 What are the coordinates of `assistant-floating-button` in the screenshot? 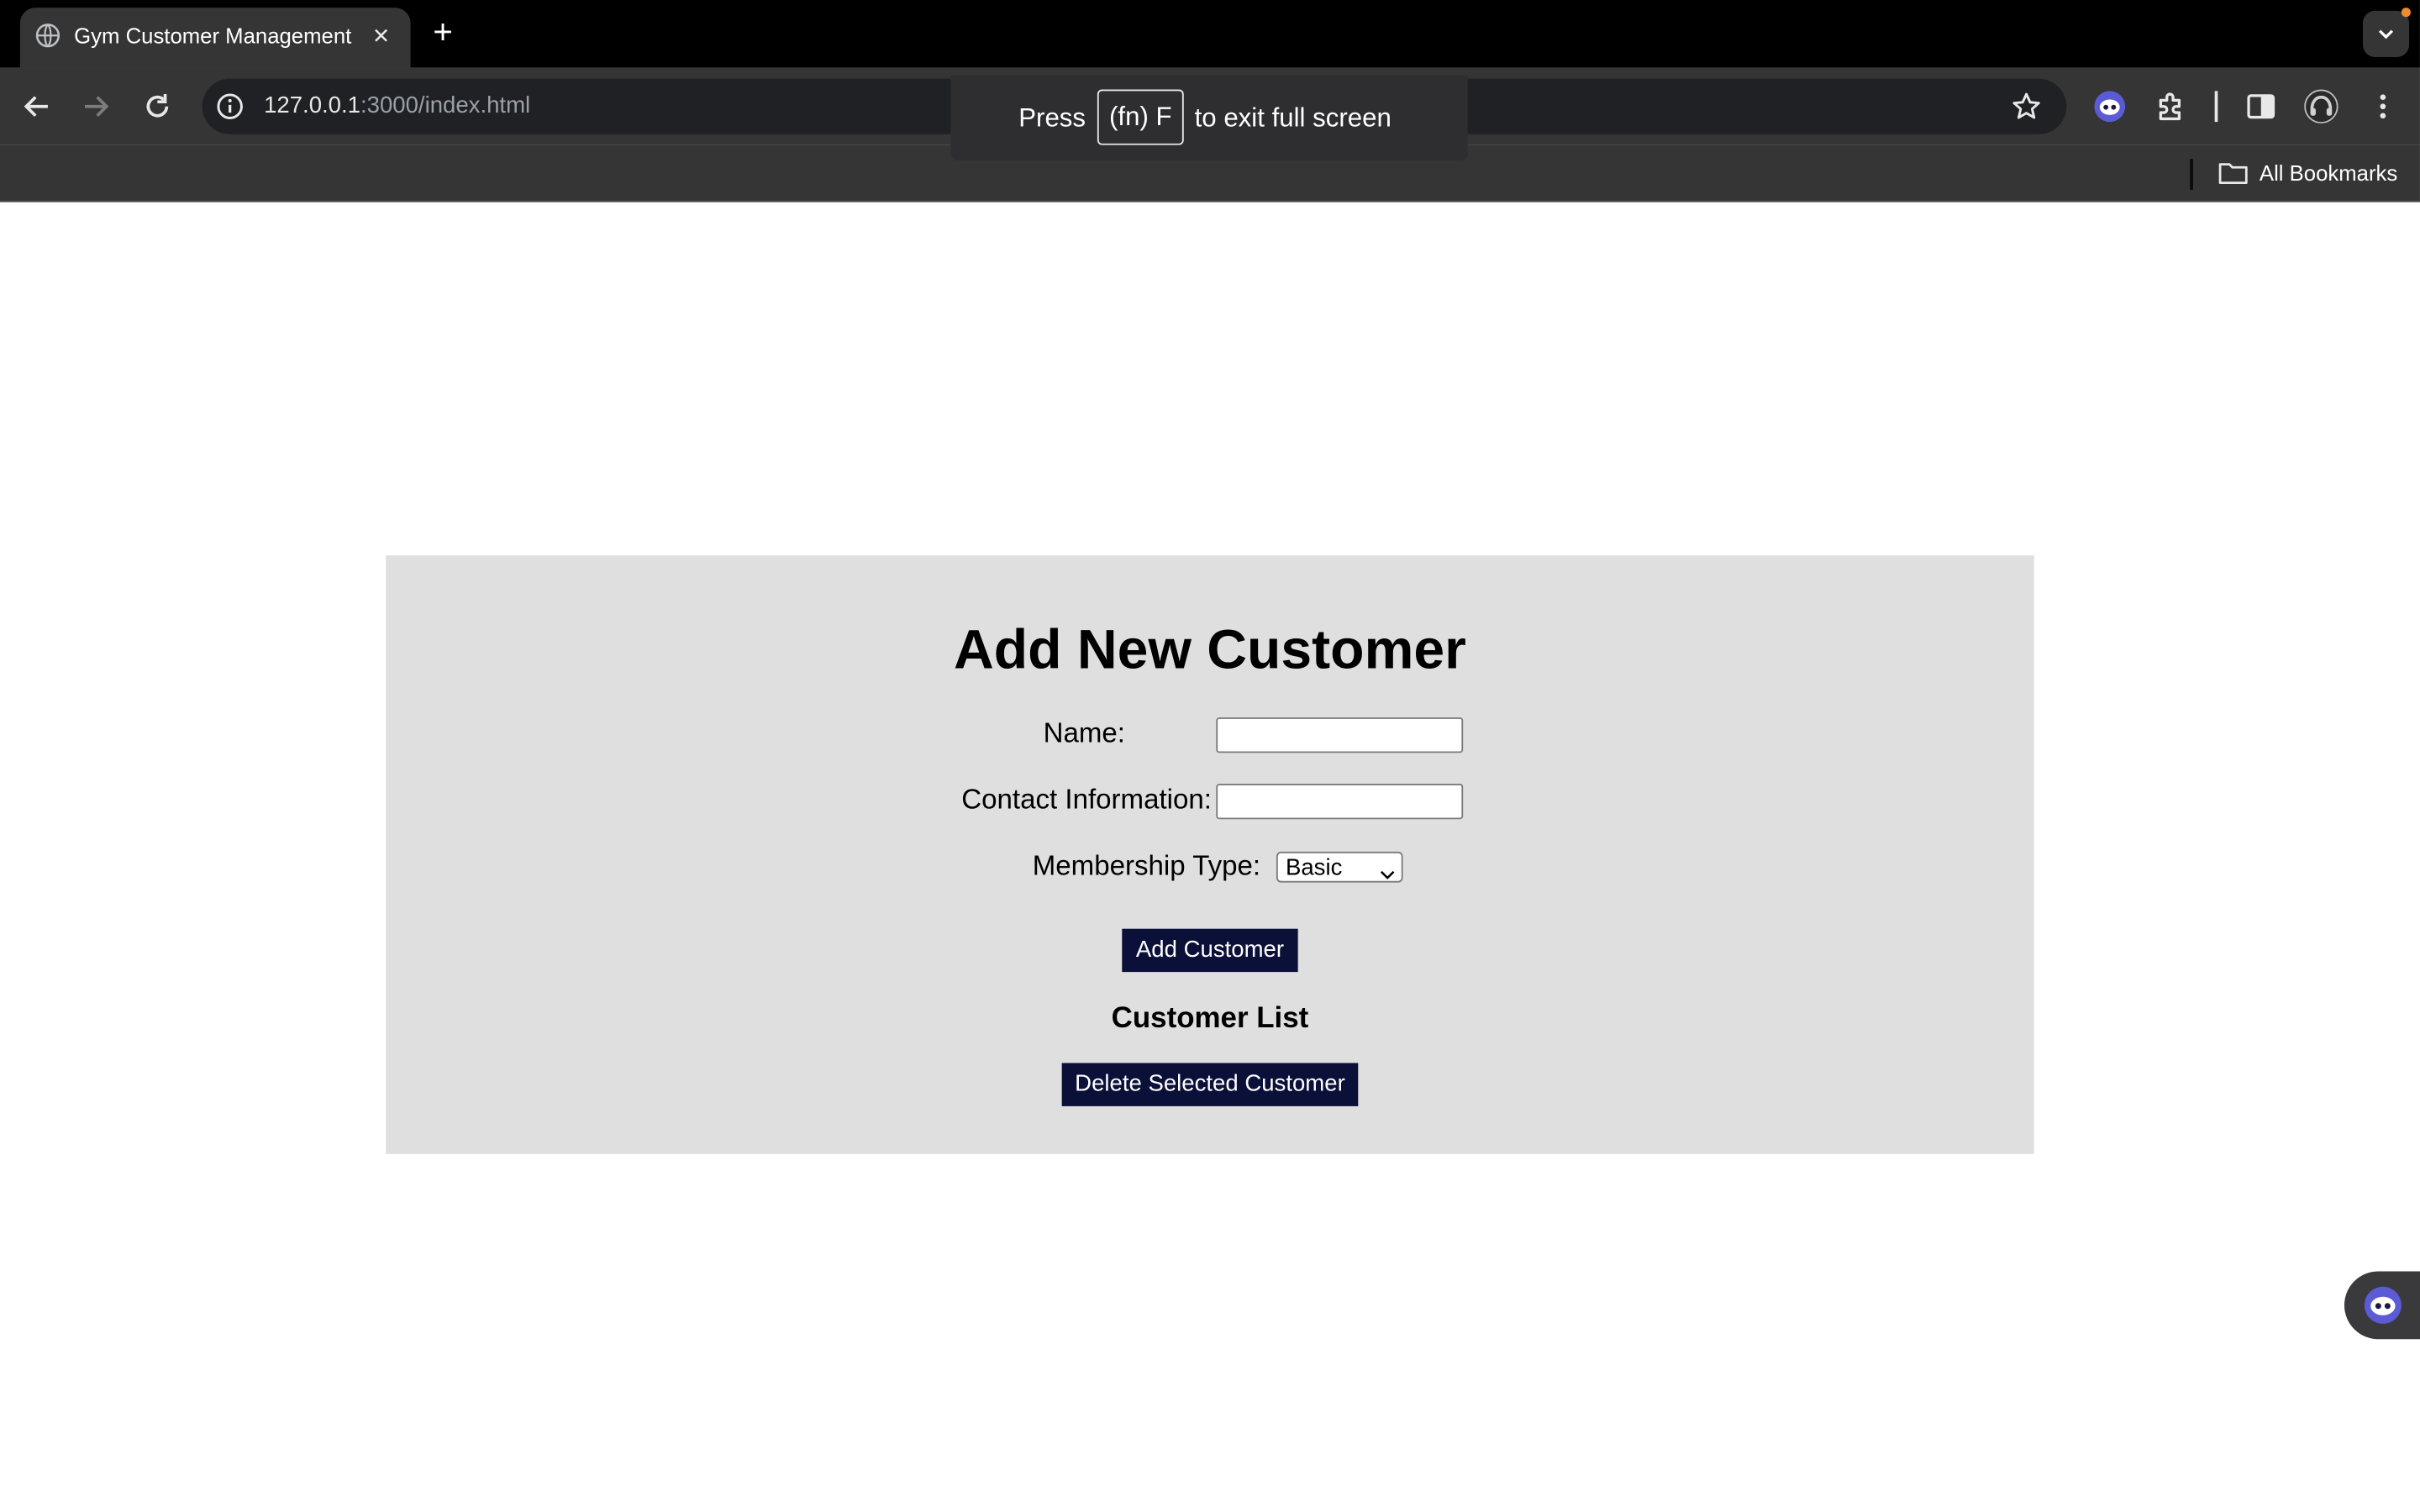 It's located at (2382, 1305).